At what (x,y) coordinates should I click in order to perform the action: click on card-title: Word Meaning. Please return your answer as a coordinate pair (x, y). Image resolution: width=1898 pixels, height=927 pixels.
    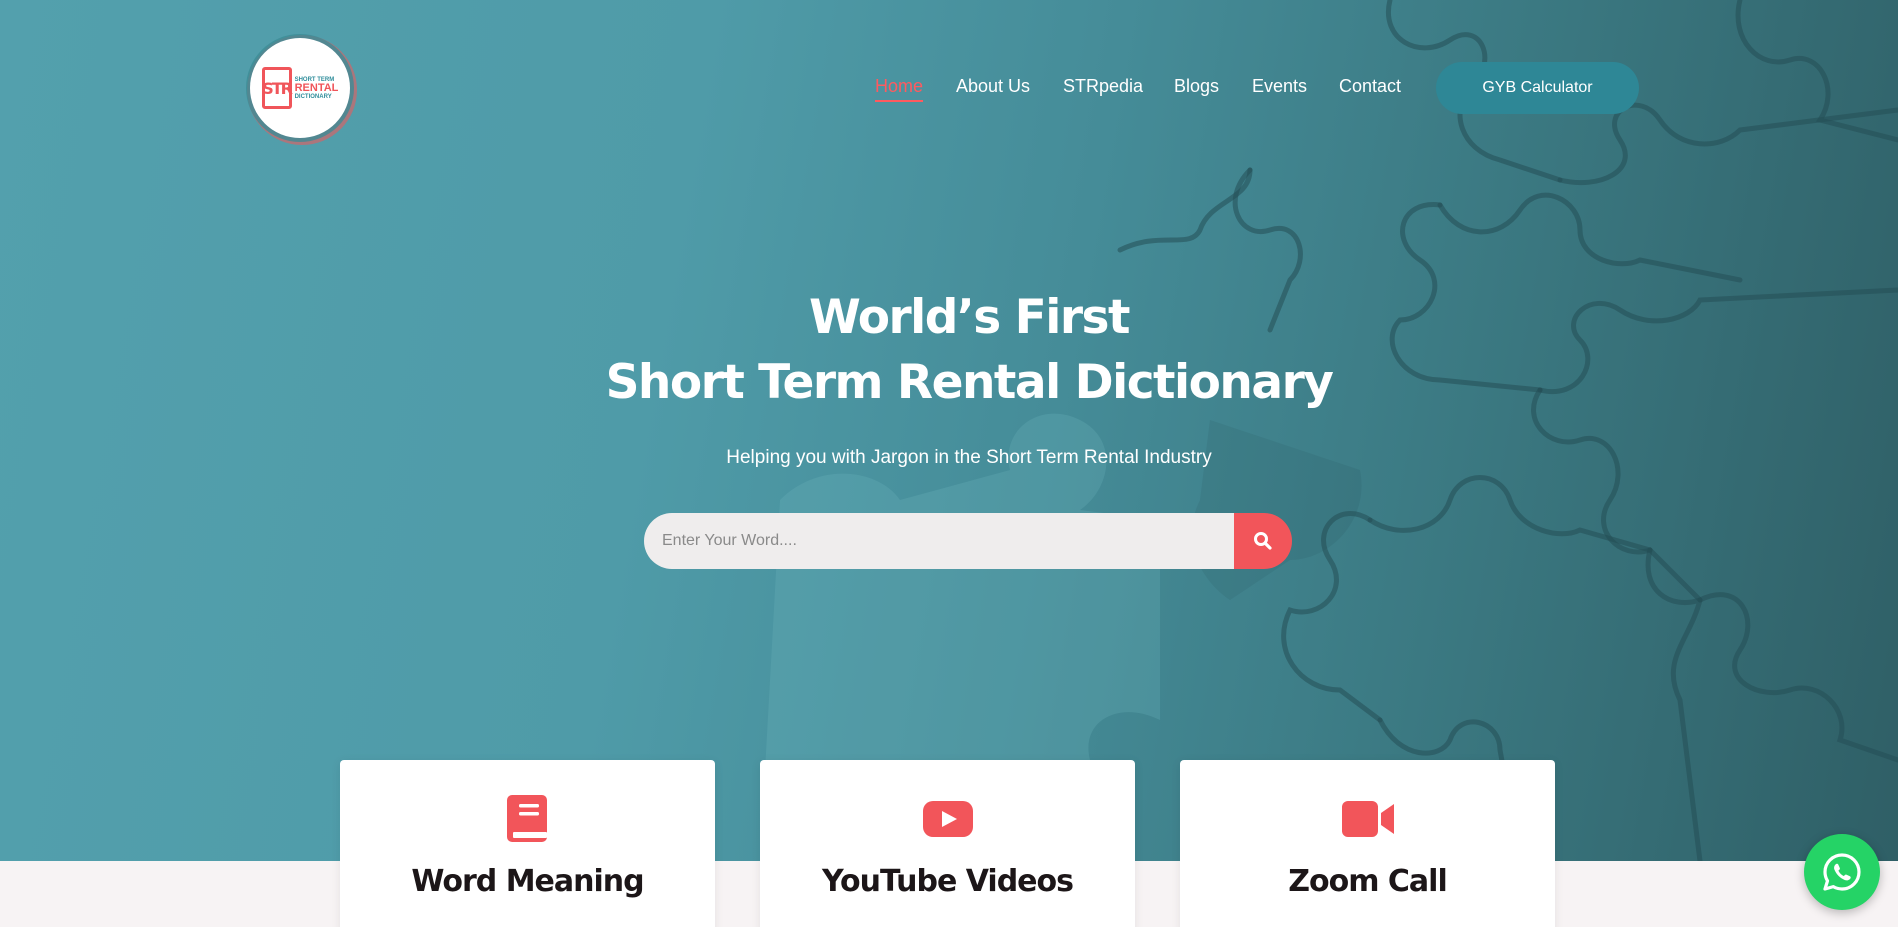
    Looking at the image, I should click on (527, 881).